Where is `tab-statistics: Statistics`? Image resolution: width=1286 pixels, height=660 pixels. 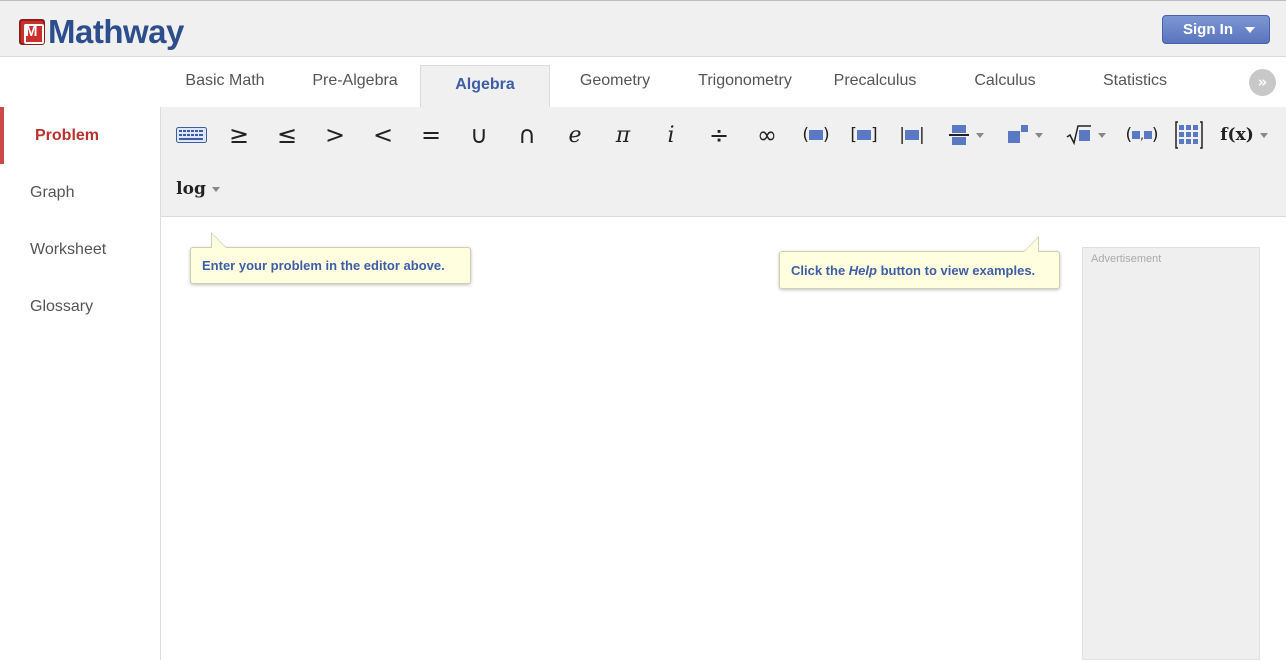
tab-statistics: Statistics is located at coordinates (1135, 86).